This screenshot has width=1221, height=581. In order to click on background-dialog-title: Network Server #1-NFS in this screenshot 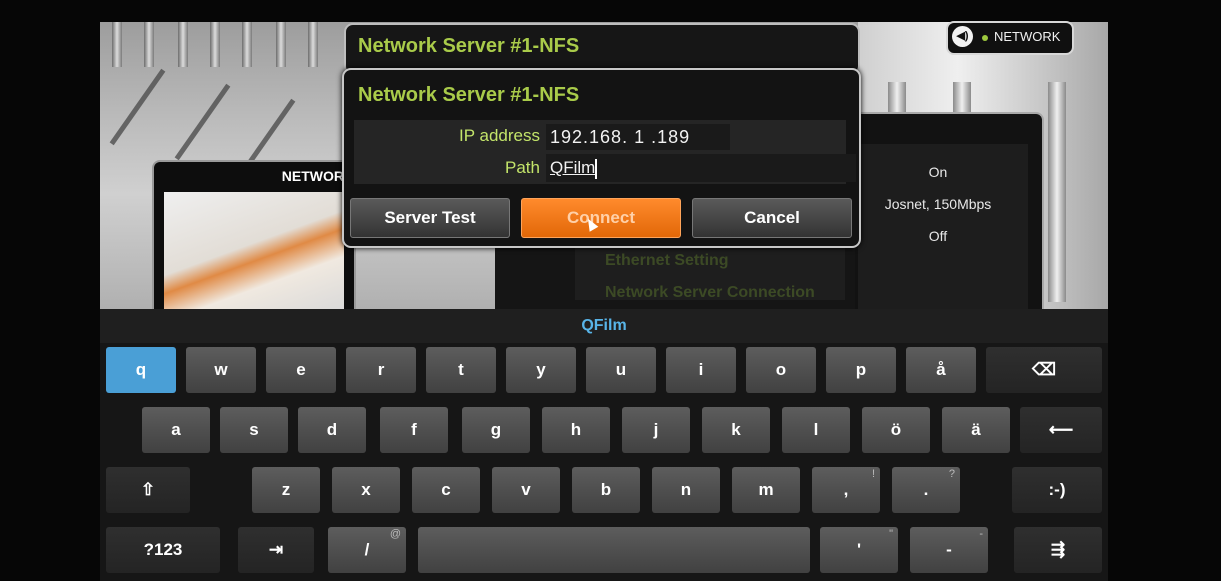, I will do `click(469, 46)`.